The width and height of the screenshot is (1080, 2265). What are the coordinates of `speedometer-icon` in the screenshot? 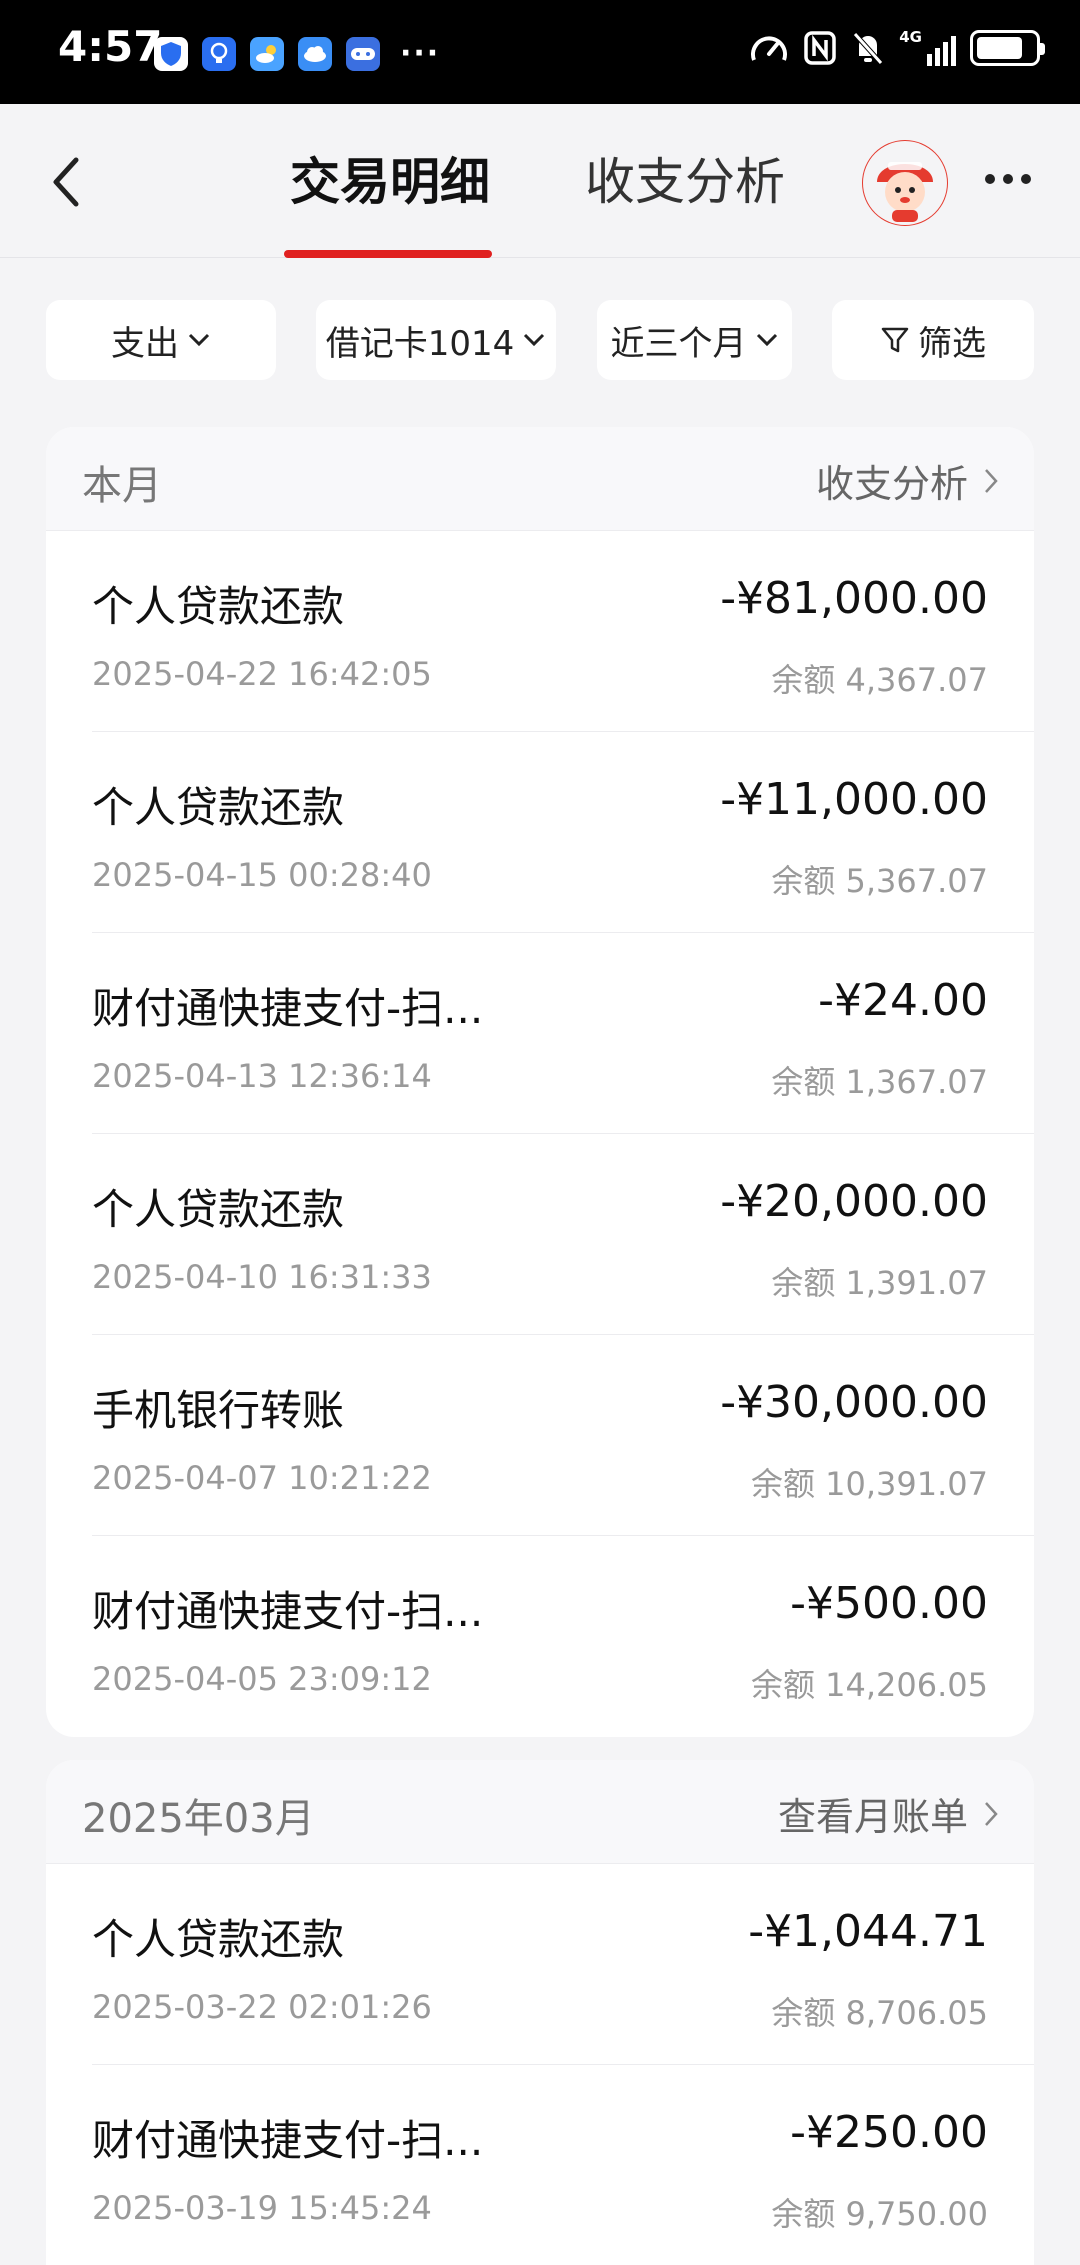 It's located at (769, 48).